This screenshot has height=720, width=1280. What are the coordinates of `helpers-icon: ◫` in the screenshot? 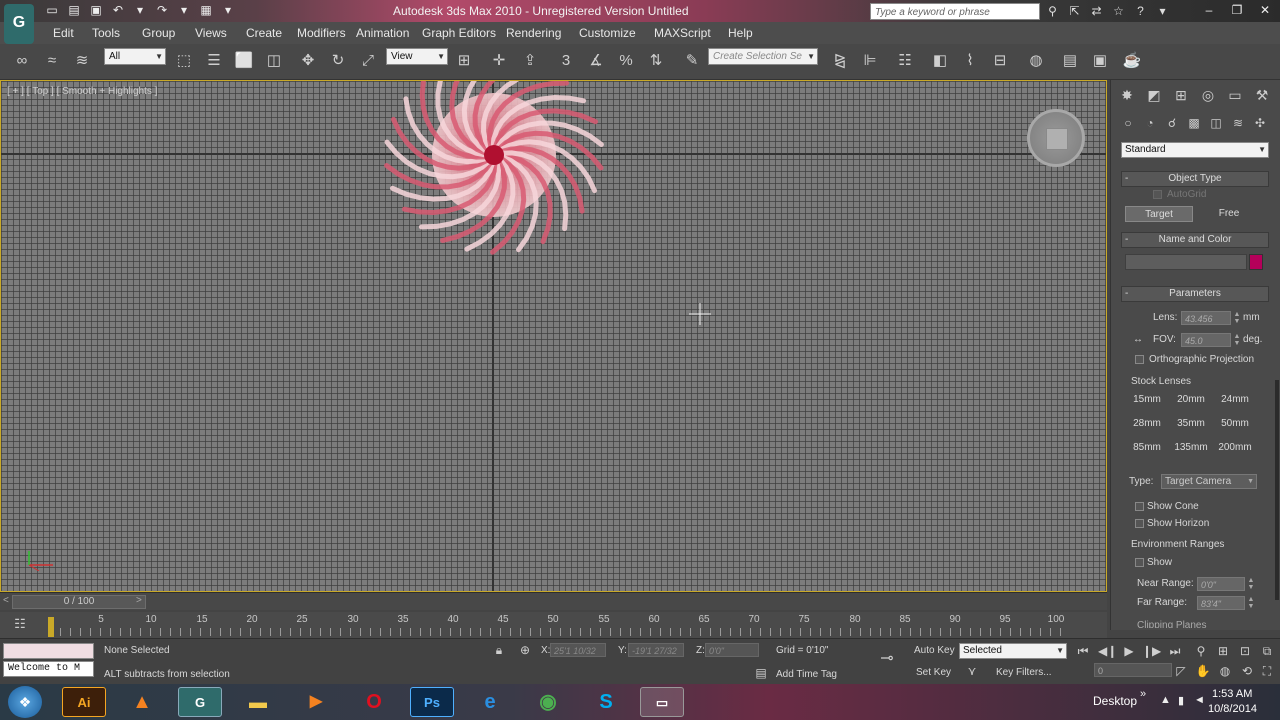 It's located at (1216, 123).